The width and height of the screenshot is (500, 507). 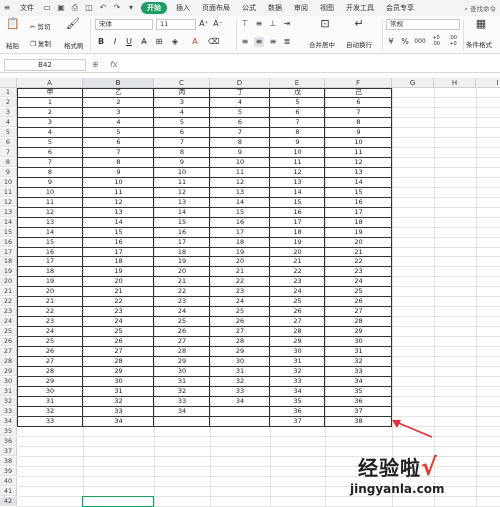 What do you see at coordinates (420, 42) in the screenshot?
I see `thousands-button: 000` at bounding box center [420, 42].